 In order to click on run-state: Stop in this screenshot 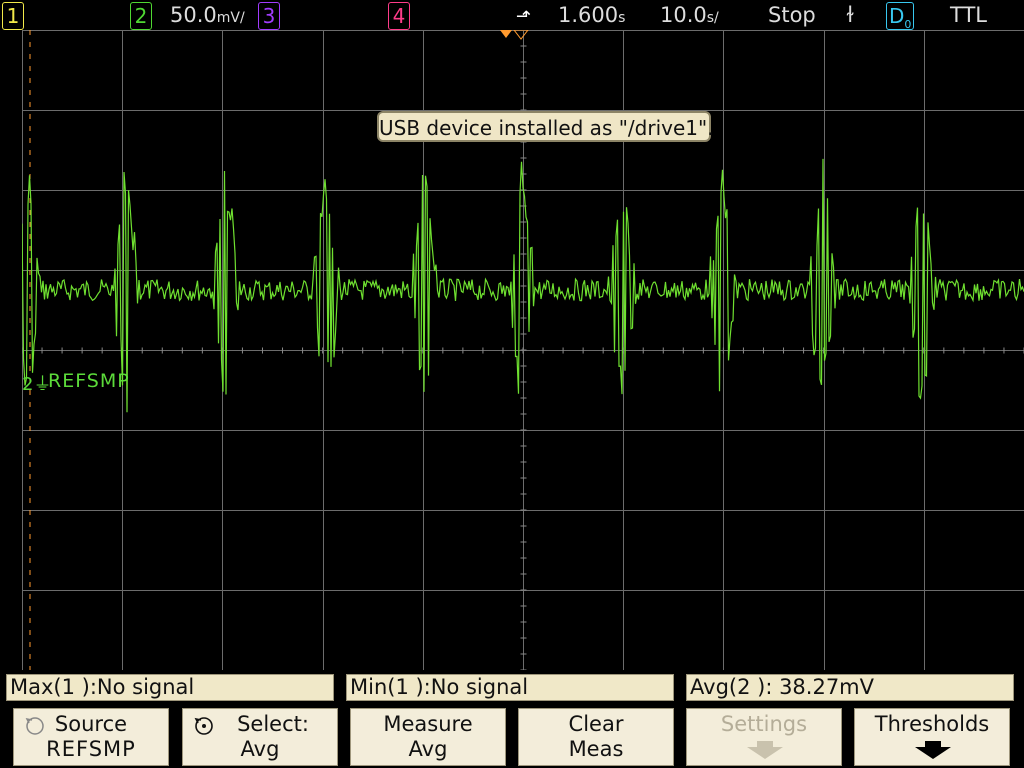, I will do `click(792, 15)`.